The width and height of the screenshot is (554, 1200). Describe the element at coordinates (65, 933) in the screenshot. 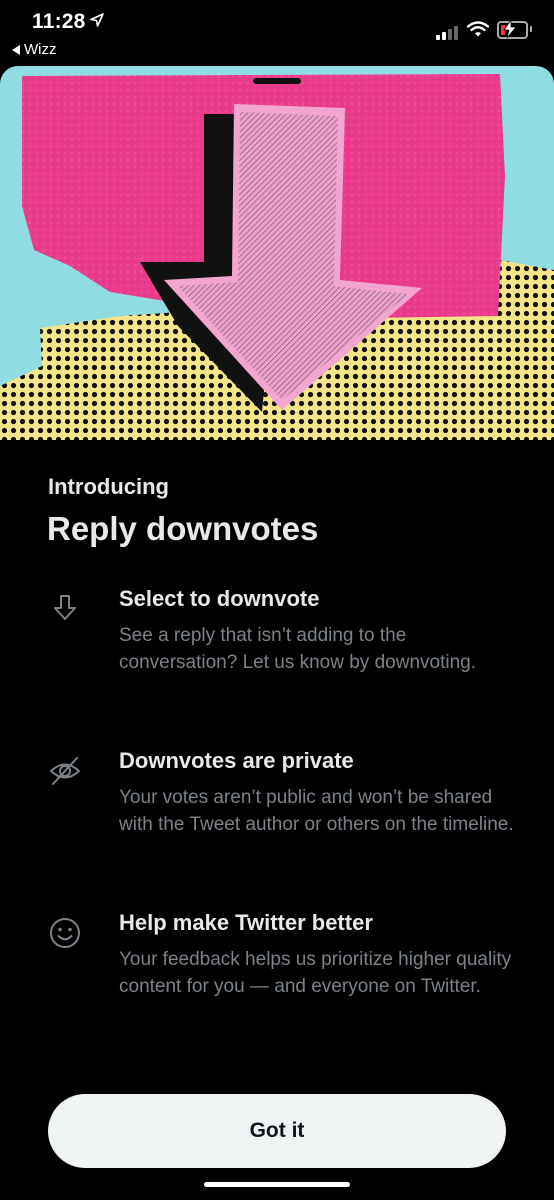

I see `smiley-icon` at that location.